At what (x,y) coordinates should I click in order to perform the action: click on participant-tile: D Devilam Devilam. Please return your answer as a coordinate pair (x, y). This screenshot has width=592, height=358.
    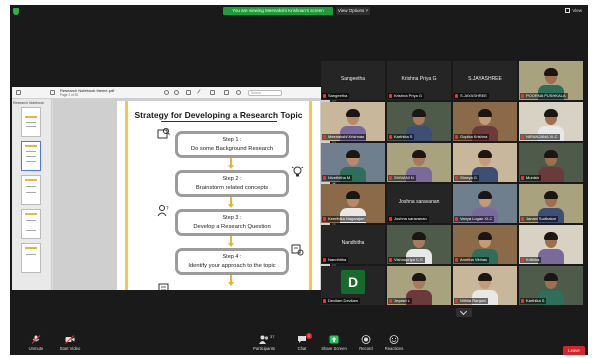
    Looking at the image, I should click on (353, 285).